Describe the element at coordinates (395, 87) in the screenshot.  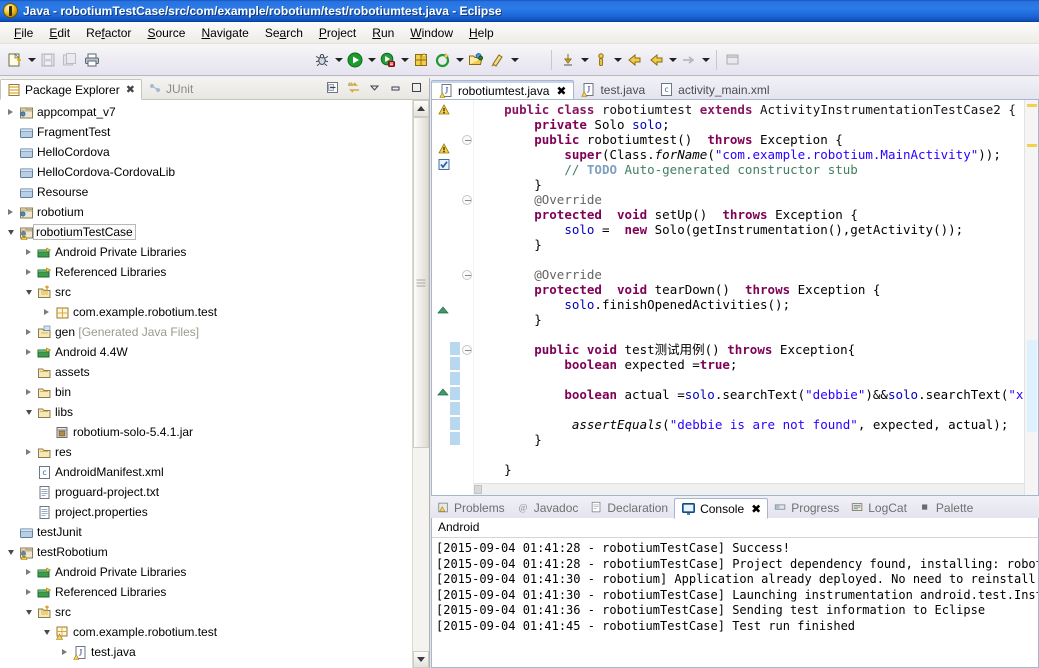
I see `minimize-icon` at that location.